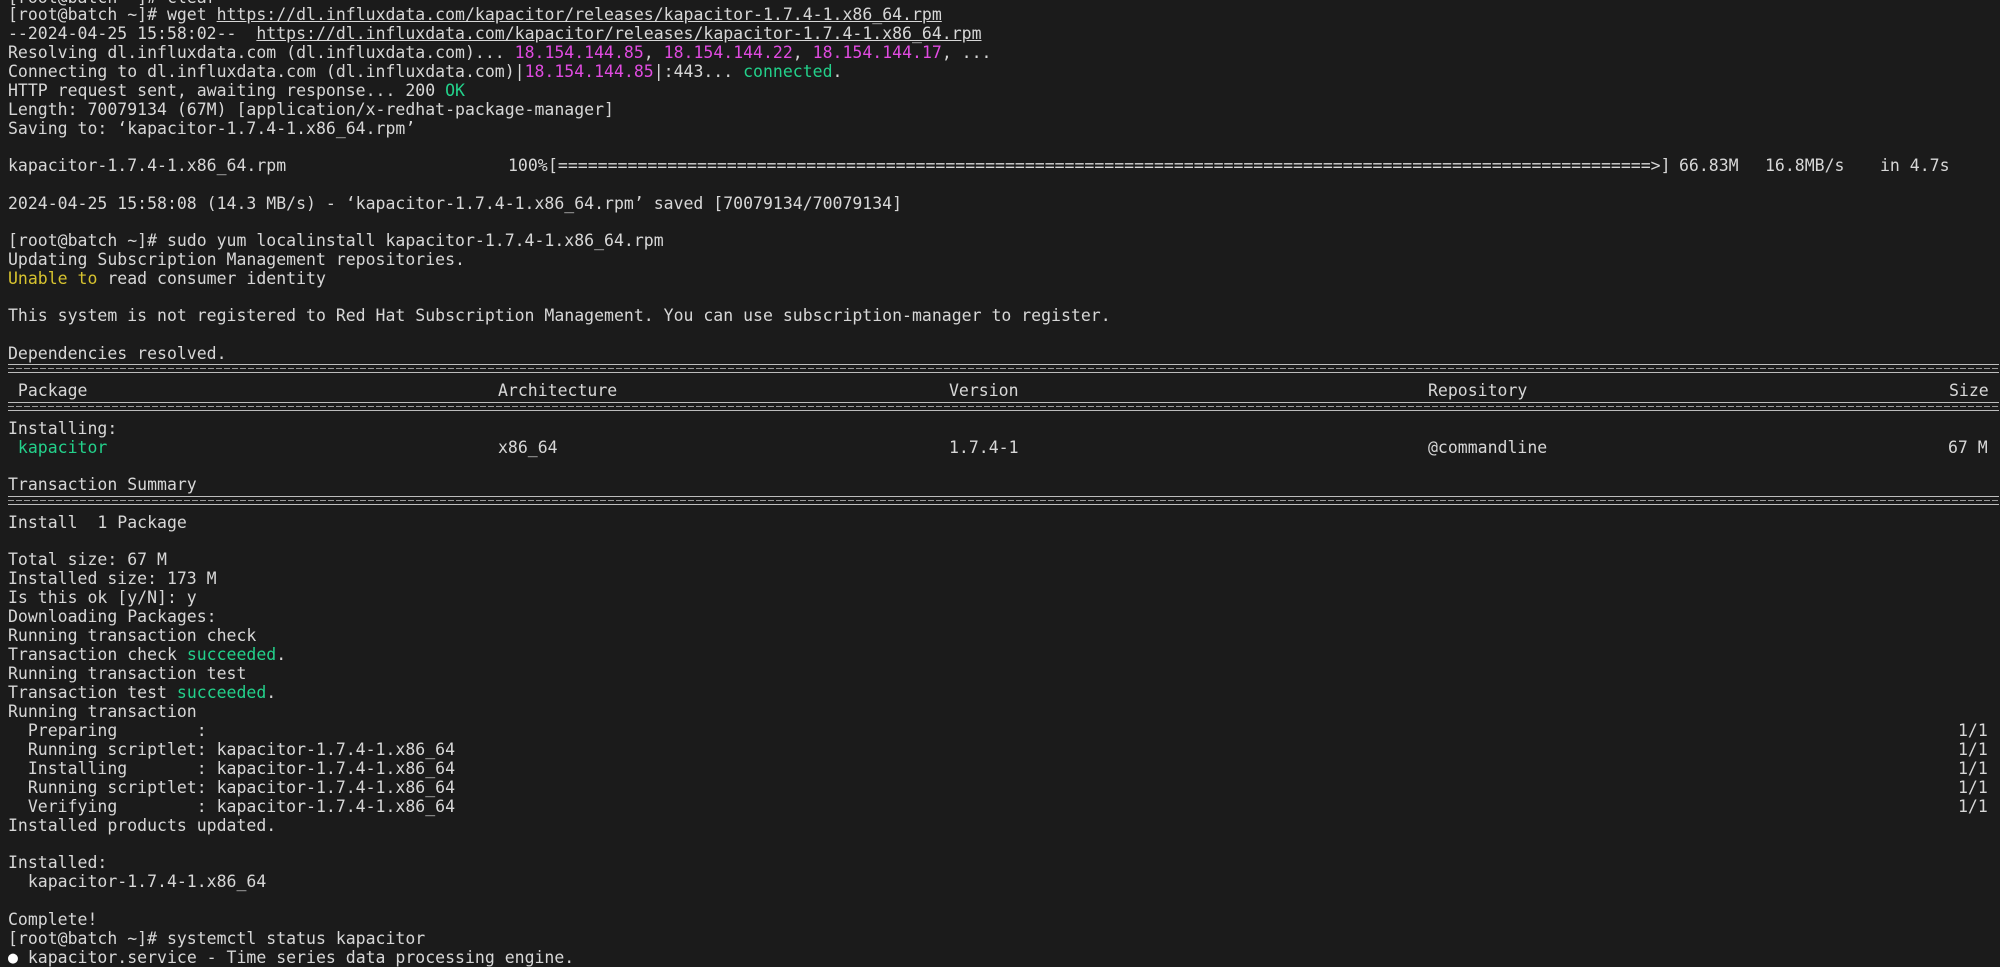 This screenshot has width=2000, height=967. What do you see at coordinates (112, 616) in the screenshot?
I see `downloading-line: Downloading Packages:` at bounding box center [112, 616].